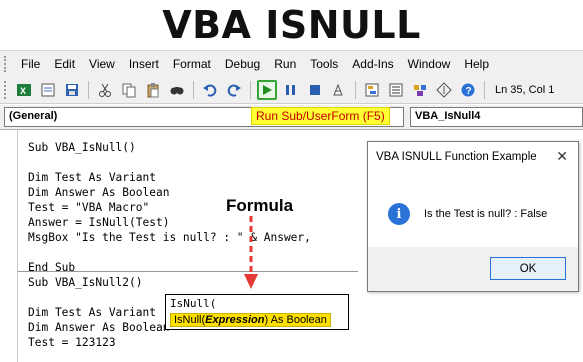  Describe the element at coordinates (190, 320) in the screenshot. I see `signature-fn: IsNull(` at that location.